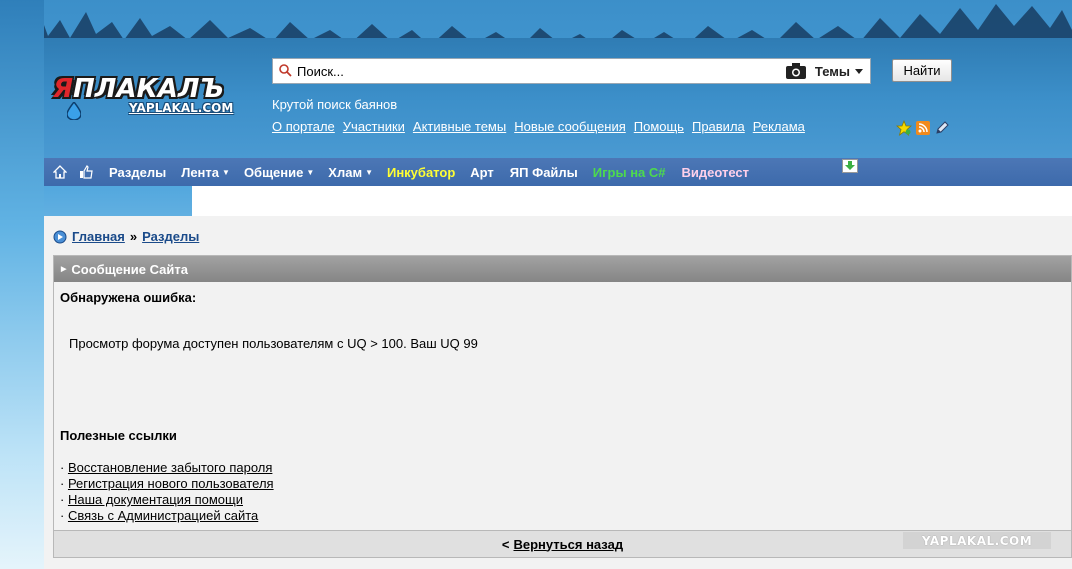 Image resolution: width=1072 pixels, height=569 pixels. I want to click on list-item: · Регистрация нового пользователя, so click(167, 483).